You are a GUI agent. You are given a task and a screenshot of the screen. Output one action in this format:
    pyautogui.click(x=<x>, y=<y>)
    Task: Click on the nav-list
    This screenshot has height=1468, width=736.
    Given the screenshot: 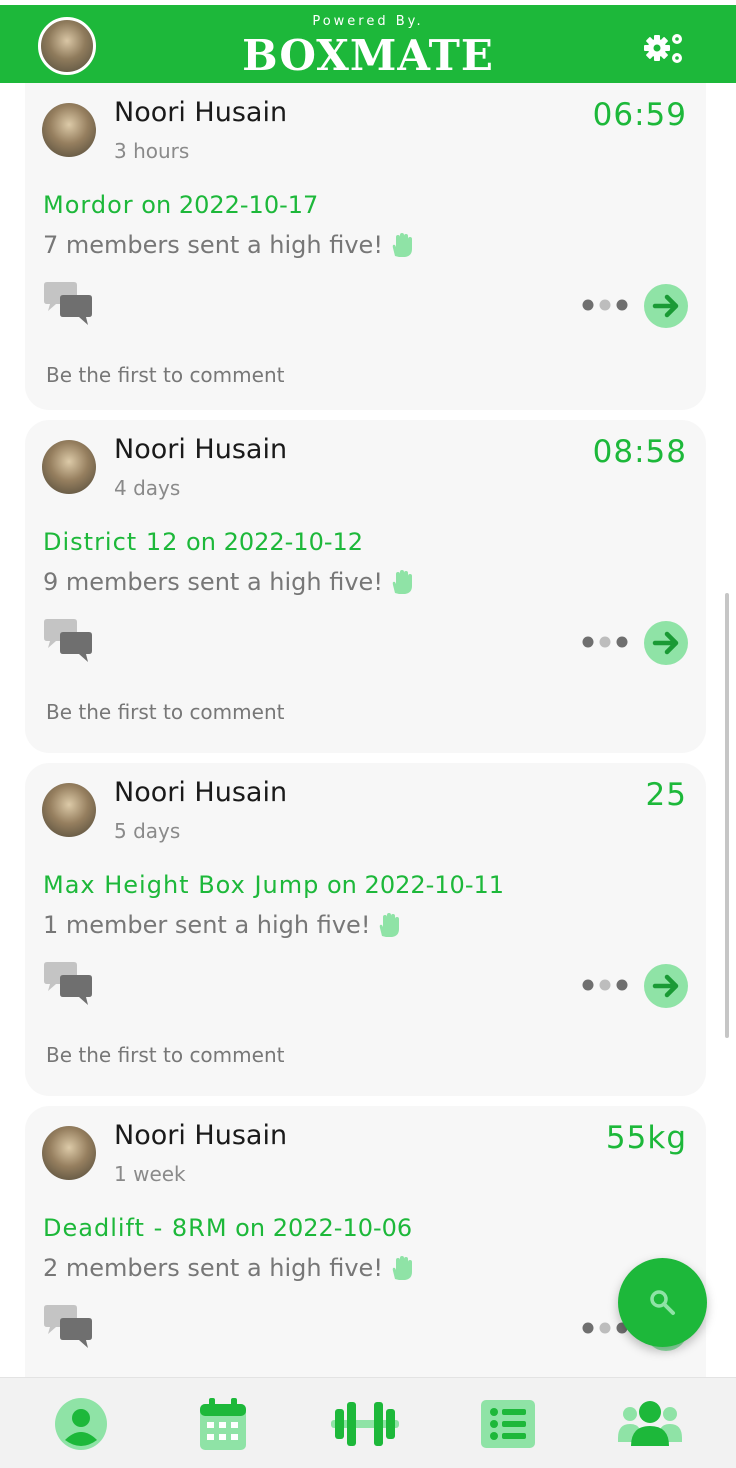 What is the action you would take?
    pyautogui.click(x=508, y=1423)
    